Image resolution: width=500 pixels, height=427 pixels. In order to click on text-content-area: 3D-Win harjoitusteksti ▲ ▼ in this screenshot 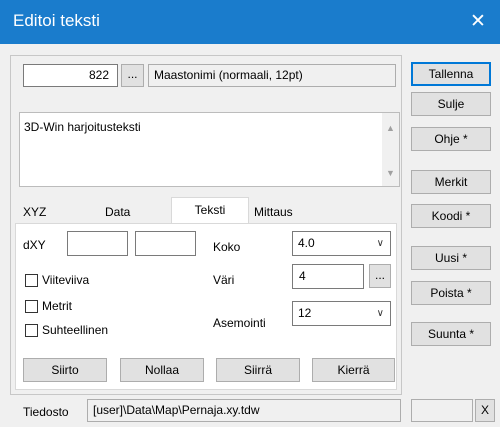, I will do `click(209, 149)`.